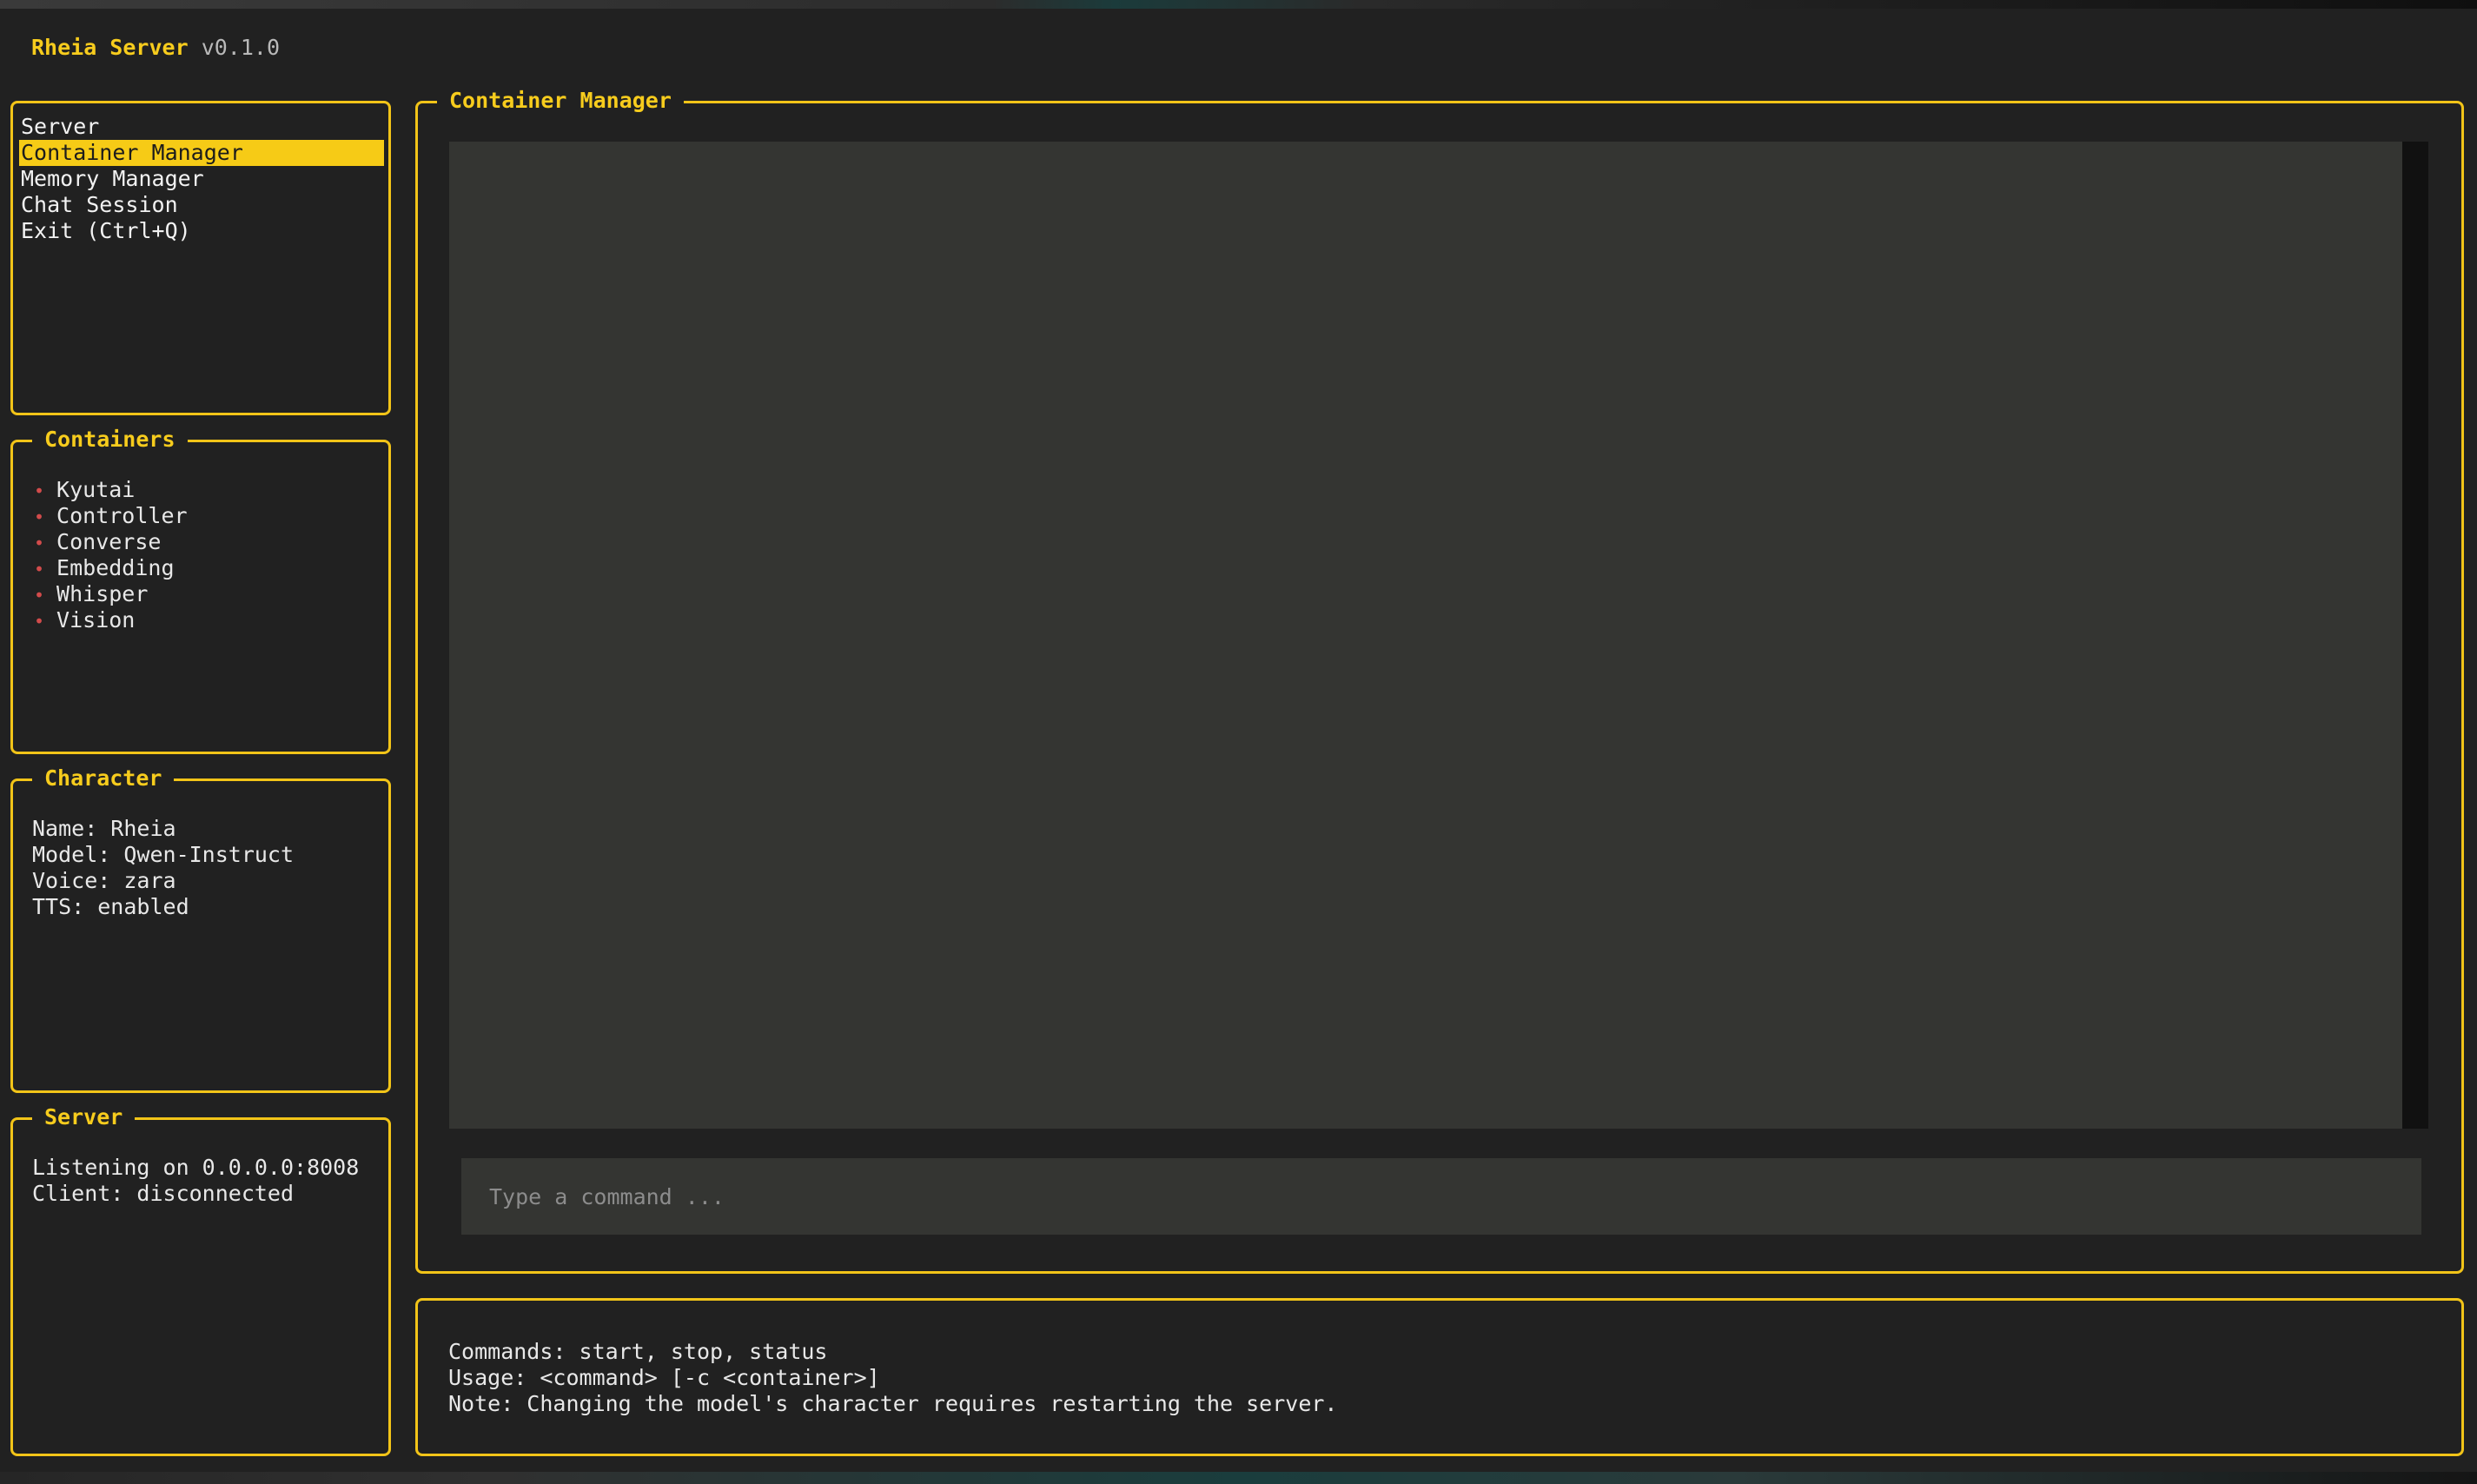 This screenshot has height=1484, width=2477. What do you see at coordinates (560, 101) in the screenshot?
I see `main-panel-title: Container Manager` at bounding box center [560, 101].